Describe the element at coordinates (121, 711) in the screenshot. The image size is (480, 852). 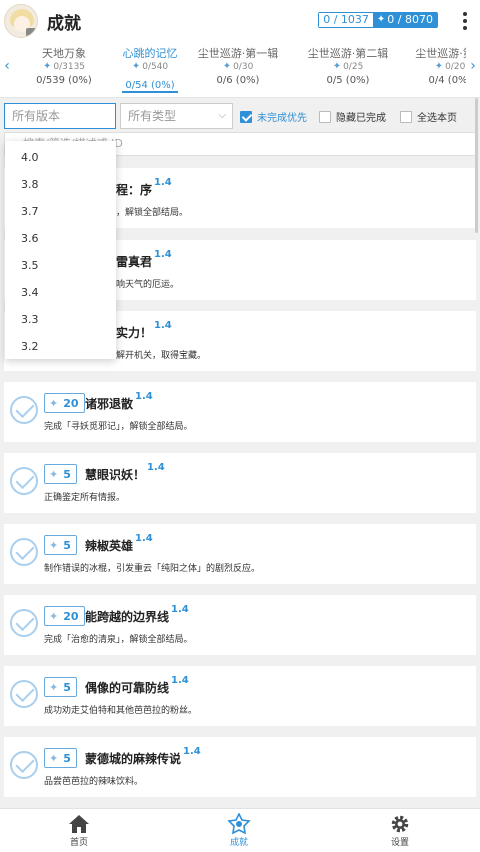
I see `achievement-desc: 成功劝走艾伯特和其他芭芭拉的粉丝。` at that location.